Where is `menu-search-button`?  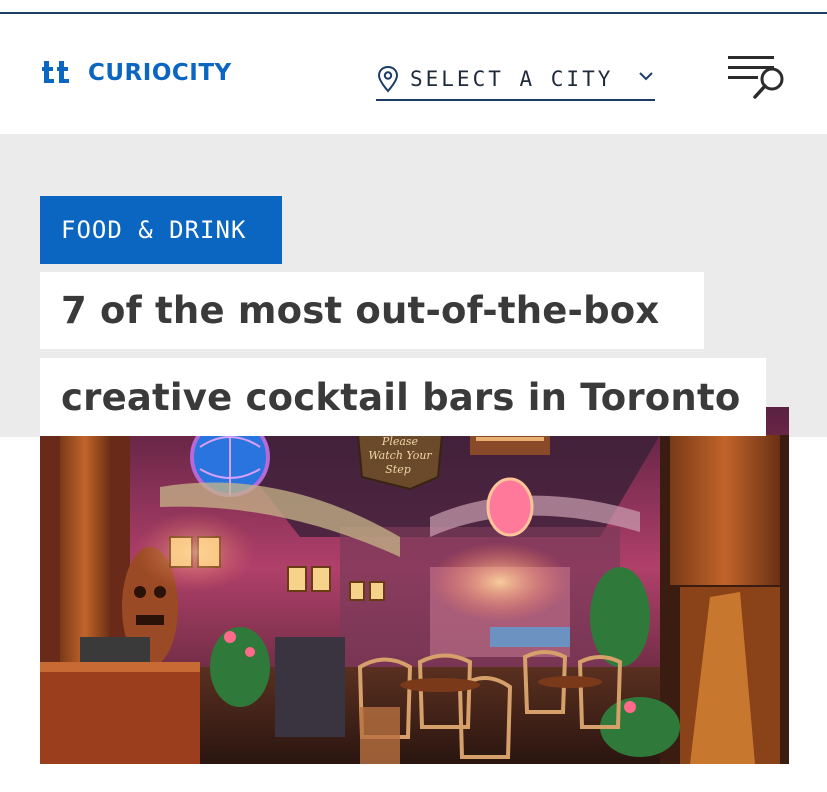
menu-search-button is located at coordinates (757, 77).